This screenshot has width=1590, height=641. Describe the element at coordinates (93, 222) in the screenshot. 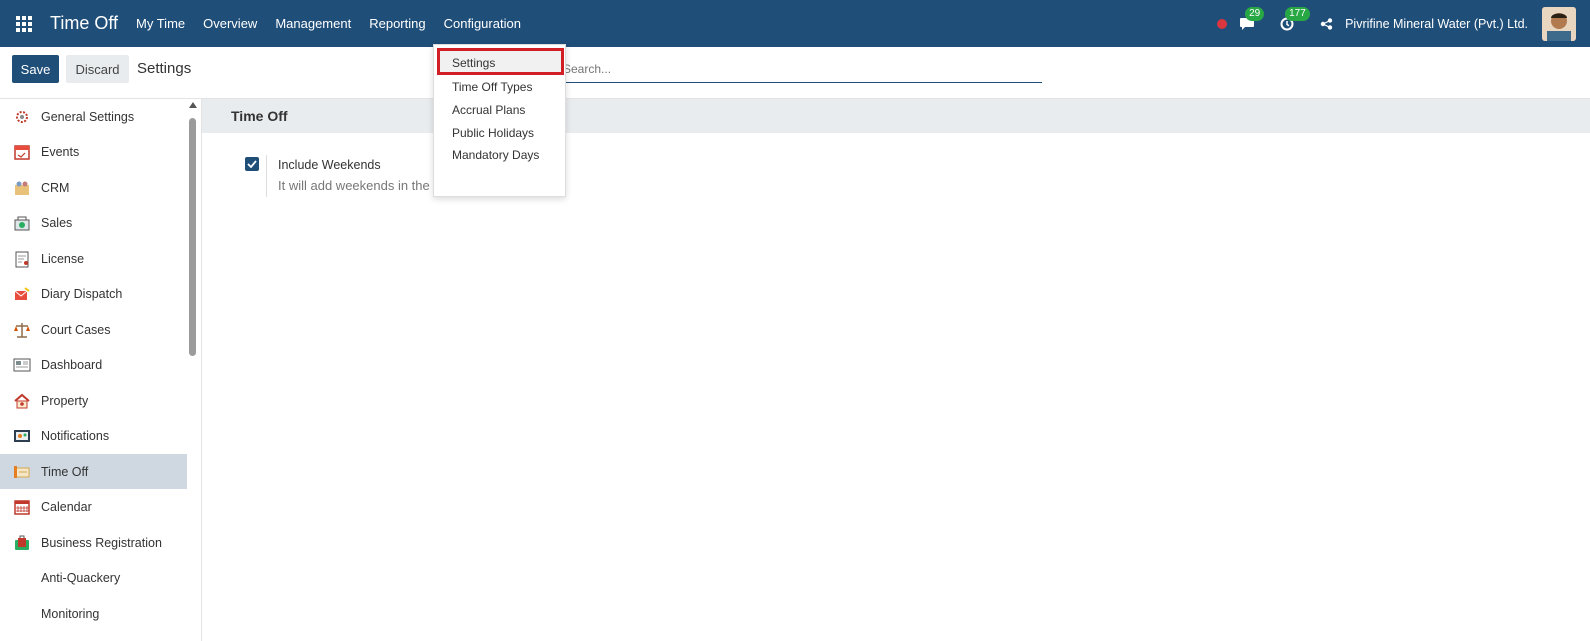

I see `sidebar-item-sales: Sales` at that location.